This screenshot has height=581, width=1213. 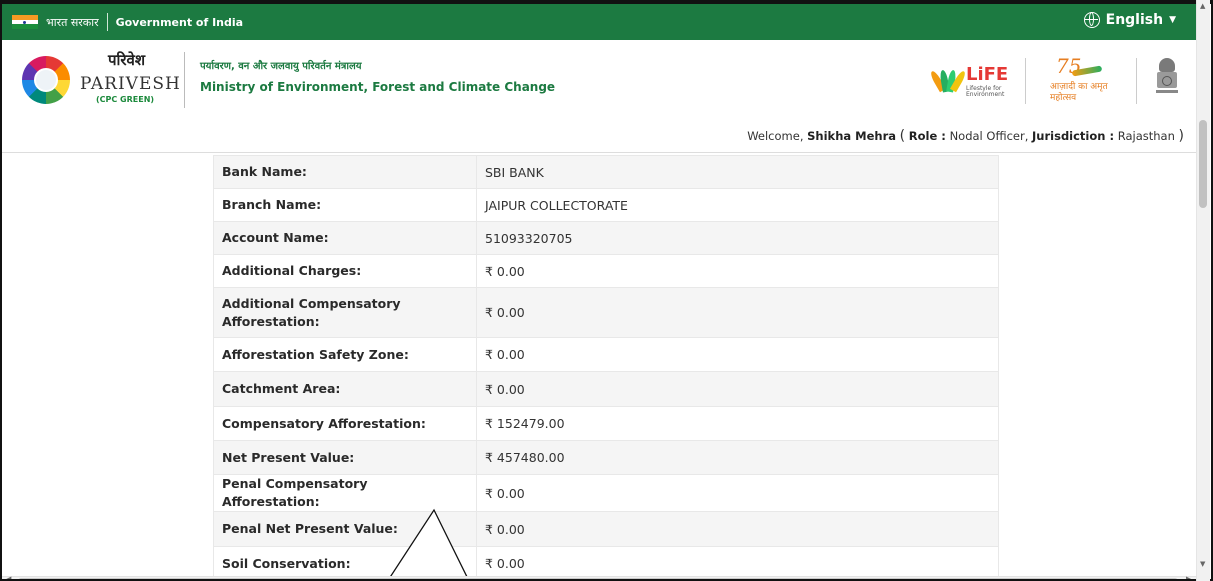 I want to click on detail-label: Afforestation Safety Zone:, so click(x=345, y=354).